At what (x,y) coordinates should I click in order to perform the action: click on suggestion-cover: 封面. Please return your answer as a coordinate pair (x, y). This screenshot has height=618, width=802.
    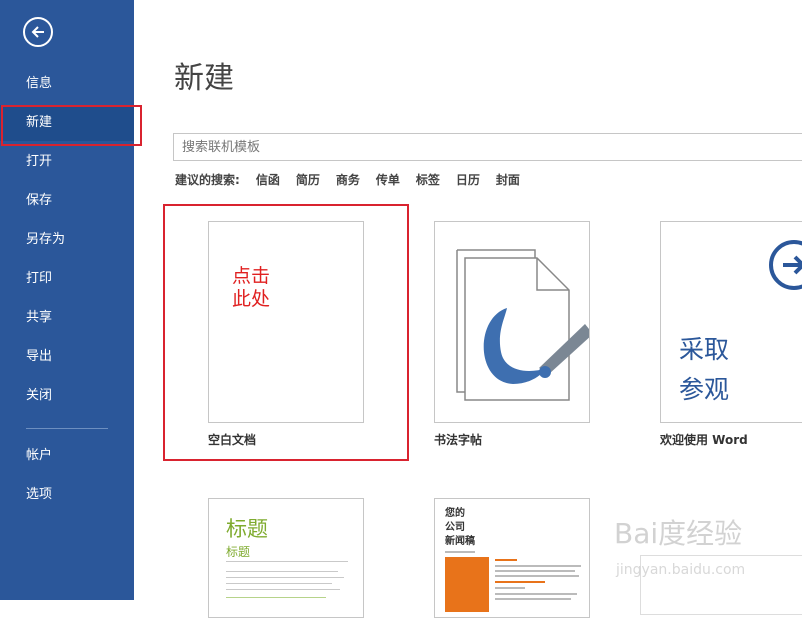
    Looking at the image, I should click on (508, 179).